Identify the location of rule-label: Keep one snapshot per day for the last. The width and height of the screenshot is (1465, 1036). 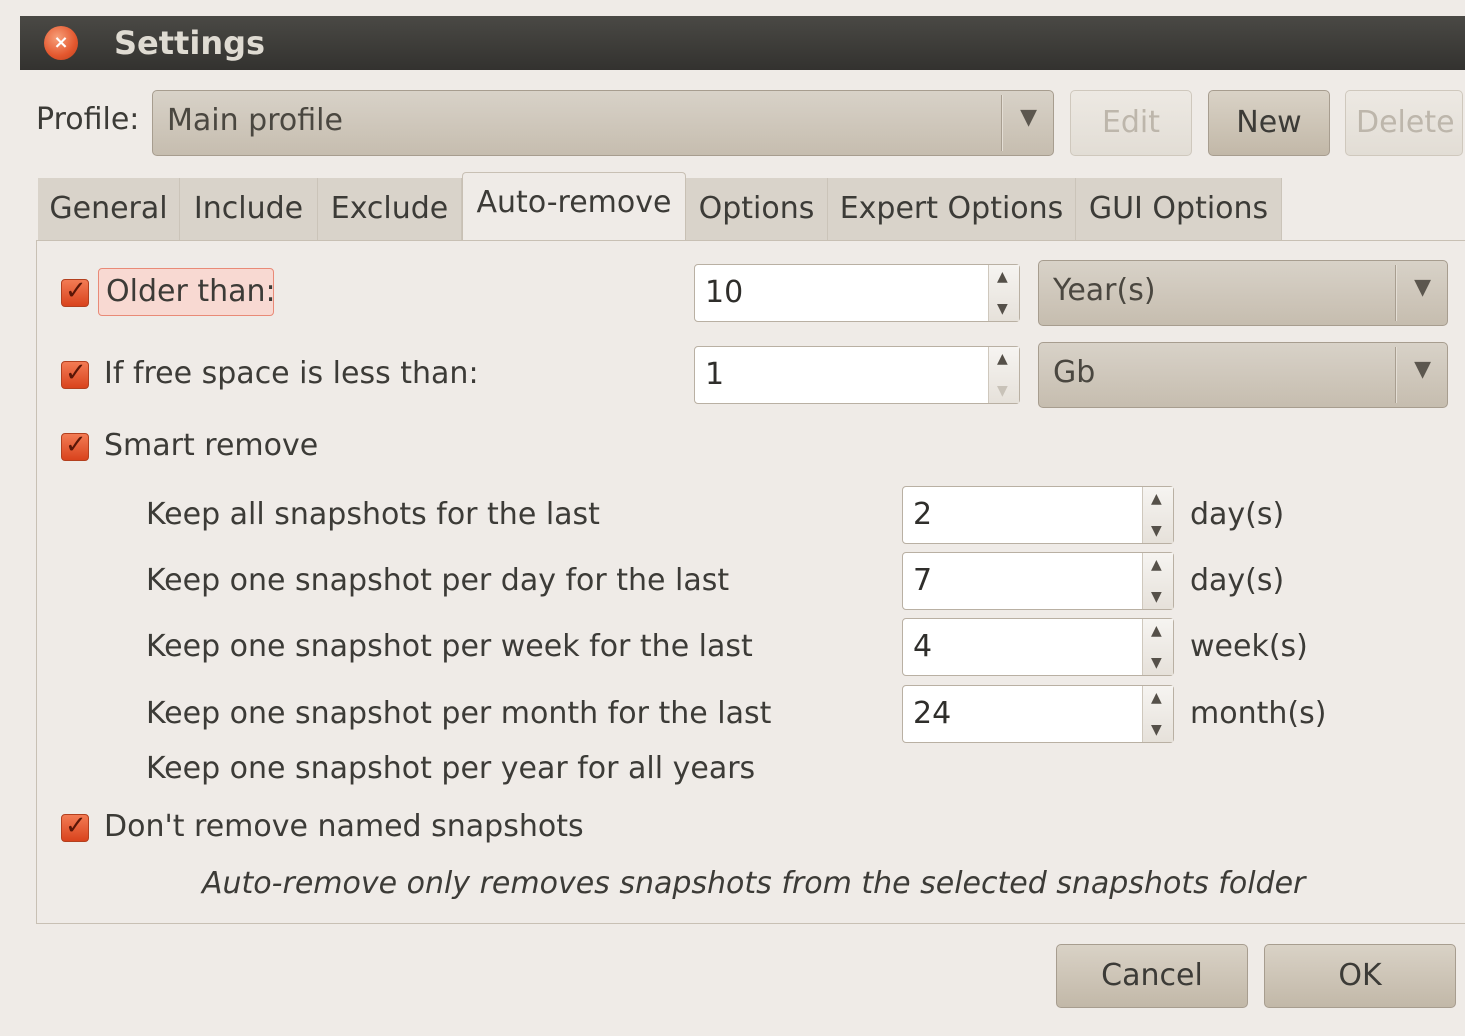
(438, 580).